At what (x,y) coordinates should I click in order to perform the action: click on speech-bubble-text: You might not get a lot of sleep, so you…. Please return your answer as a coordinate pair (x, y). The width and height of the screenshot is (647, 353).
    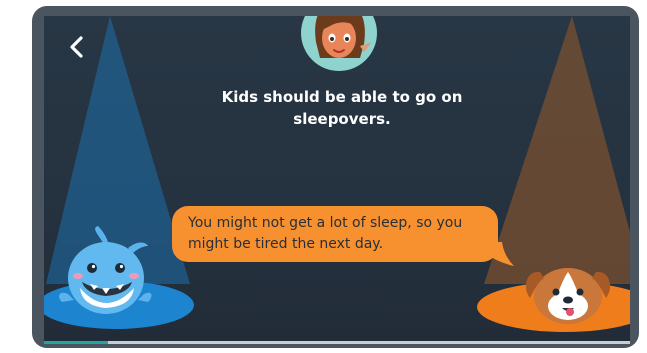
    Looking at the image, I should click on (325, 233).